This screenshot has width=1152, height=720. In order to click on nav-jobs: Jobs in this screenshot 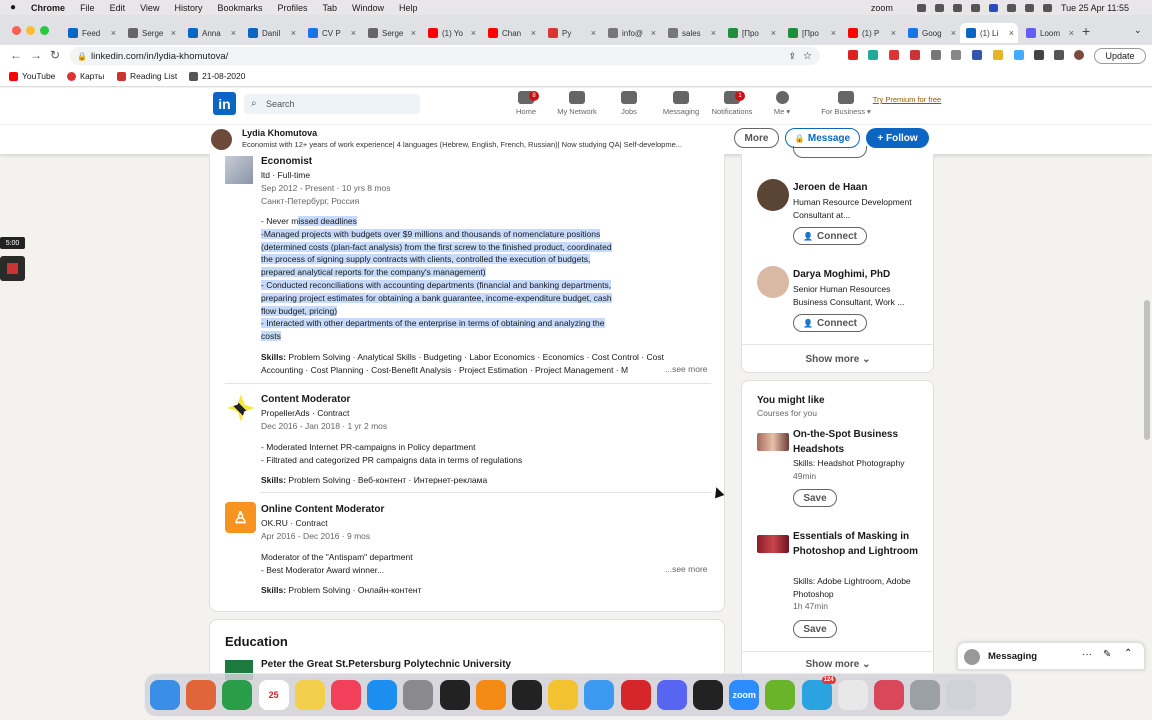, I will do `click(629, 103)`.